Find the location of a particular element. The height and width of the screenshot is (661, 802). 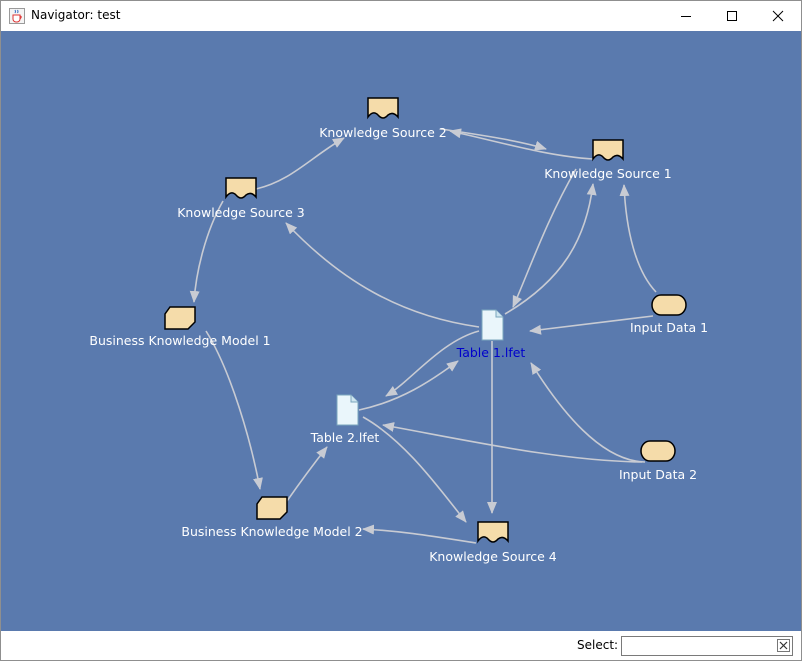

node-label: Business Knowledge Model 1 is located at coordinates (179, 340).